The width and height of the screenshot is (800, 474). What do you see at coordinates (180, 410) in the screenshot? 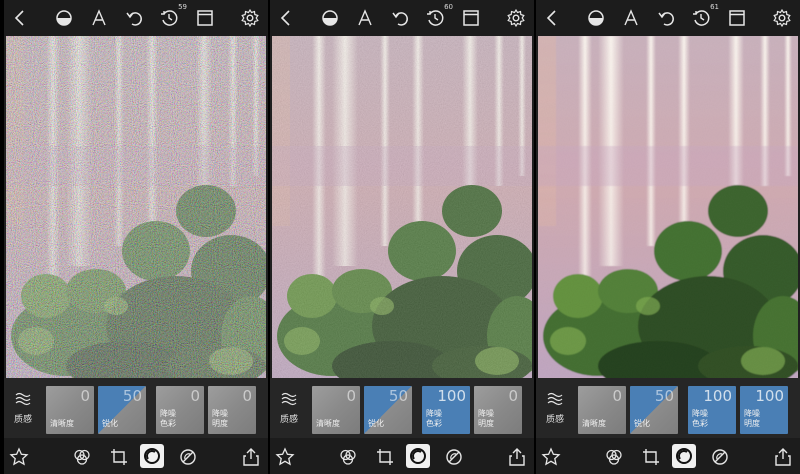
I see `color-noise-tile: 0 降噪 色彩` at bounding box center [180, 410].